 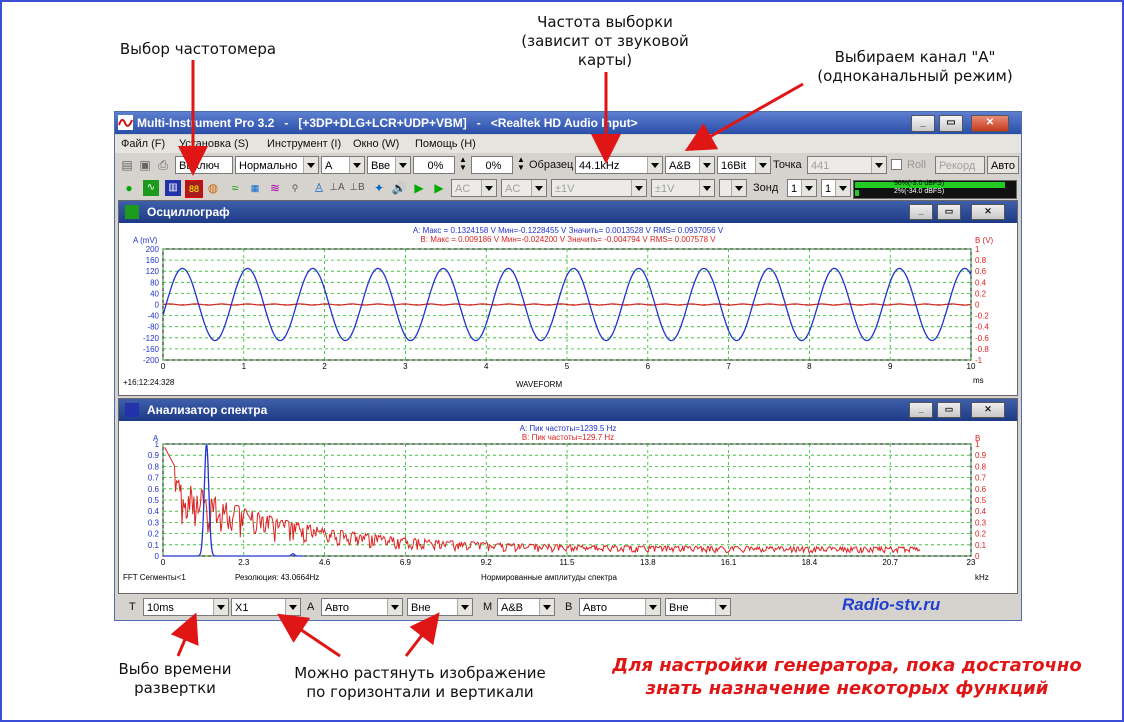 I want to click on osc-y-tick-right: -1, so click(x=979, y=360).